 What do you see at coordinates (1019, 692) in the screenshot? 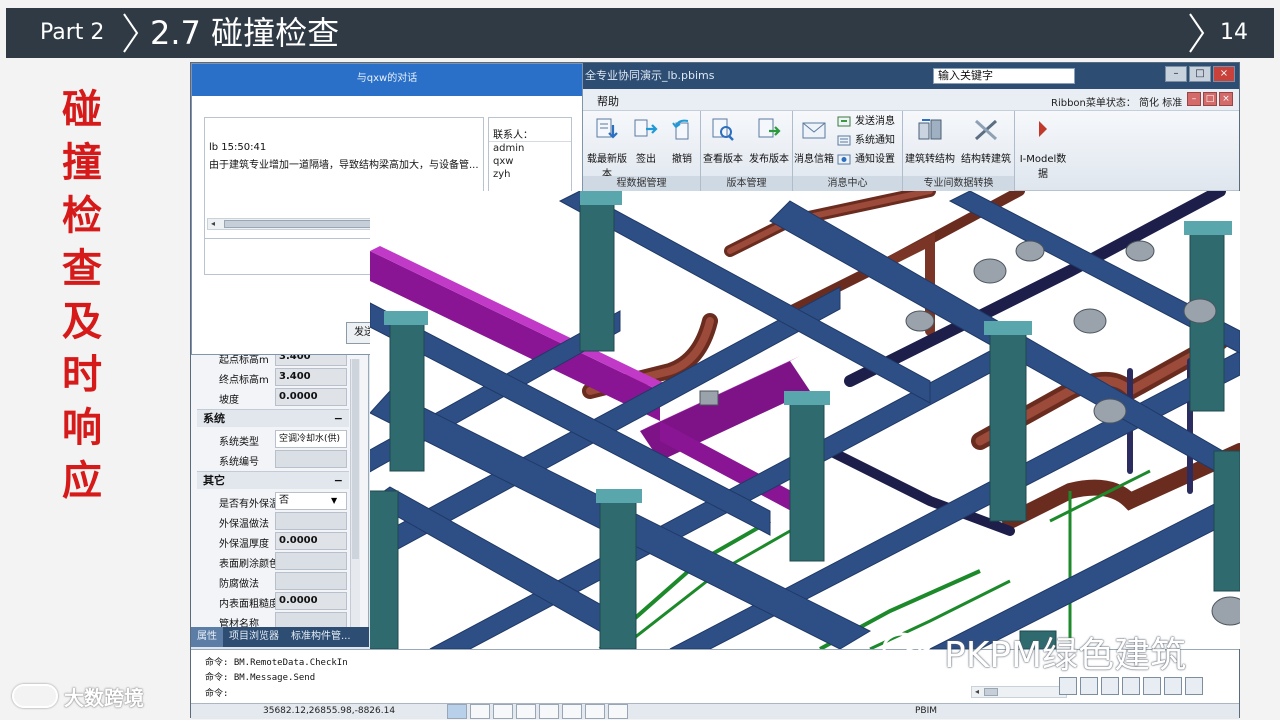
I see `command-scrollbar: ◂ ▸` at bounding box center [1019, 692].